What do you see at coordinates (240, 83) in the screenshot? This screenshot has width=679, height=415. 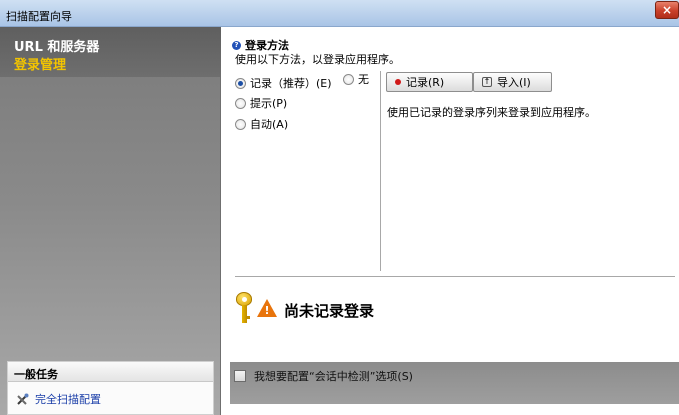 I see `radio-record-button` at bounding box center [240, 83].